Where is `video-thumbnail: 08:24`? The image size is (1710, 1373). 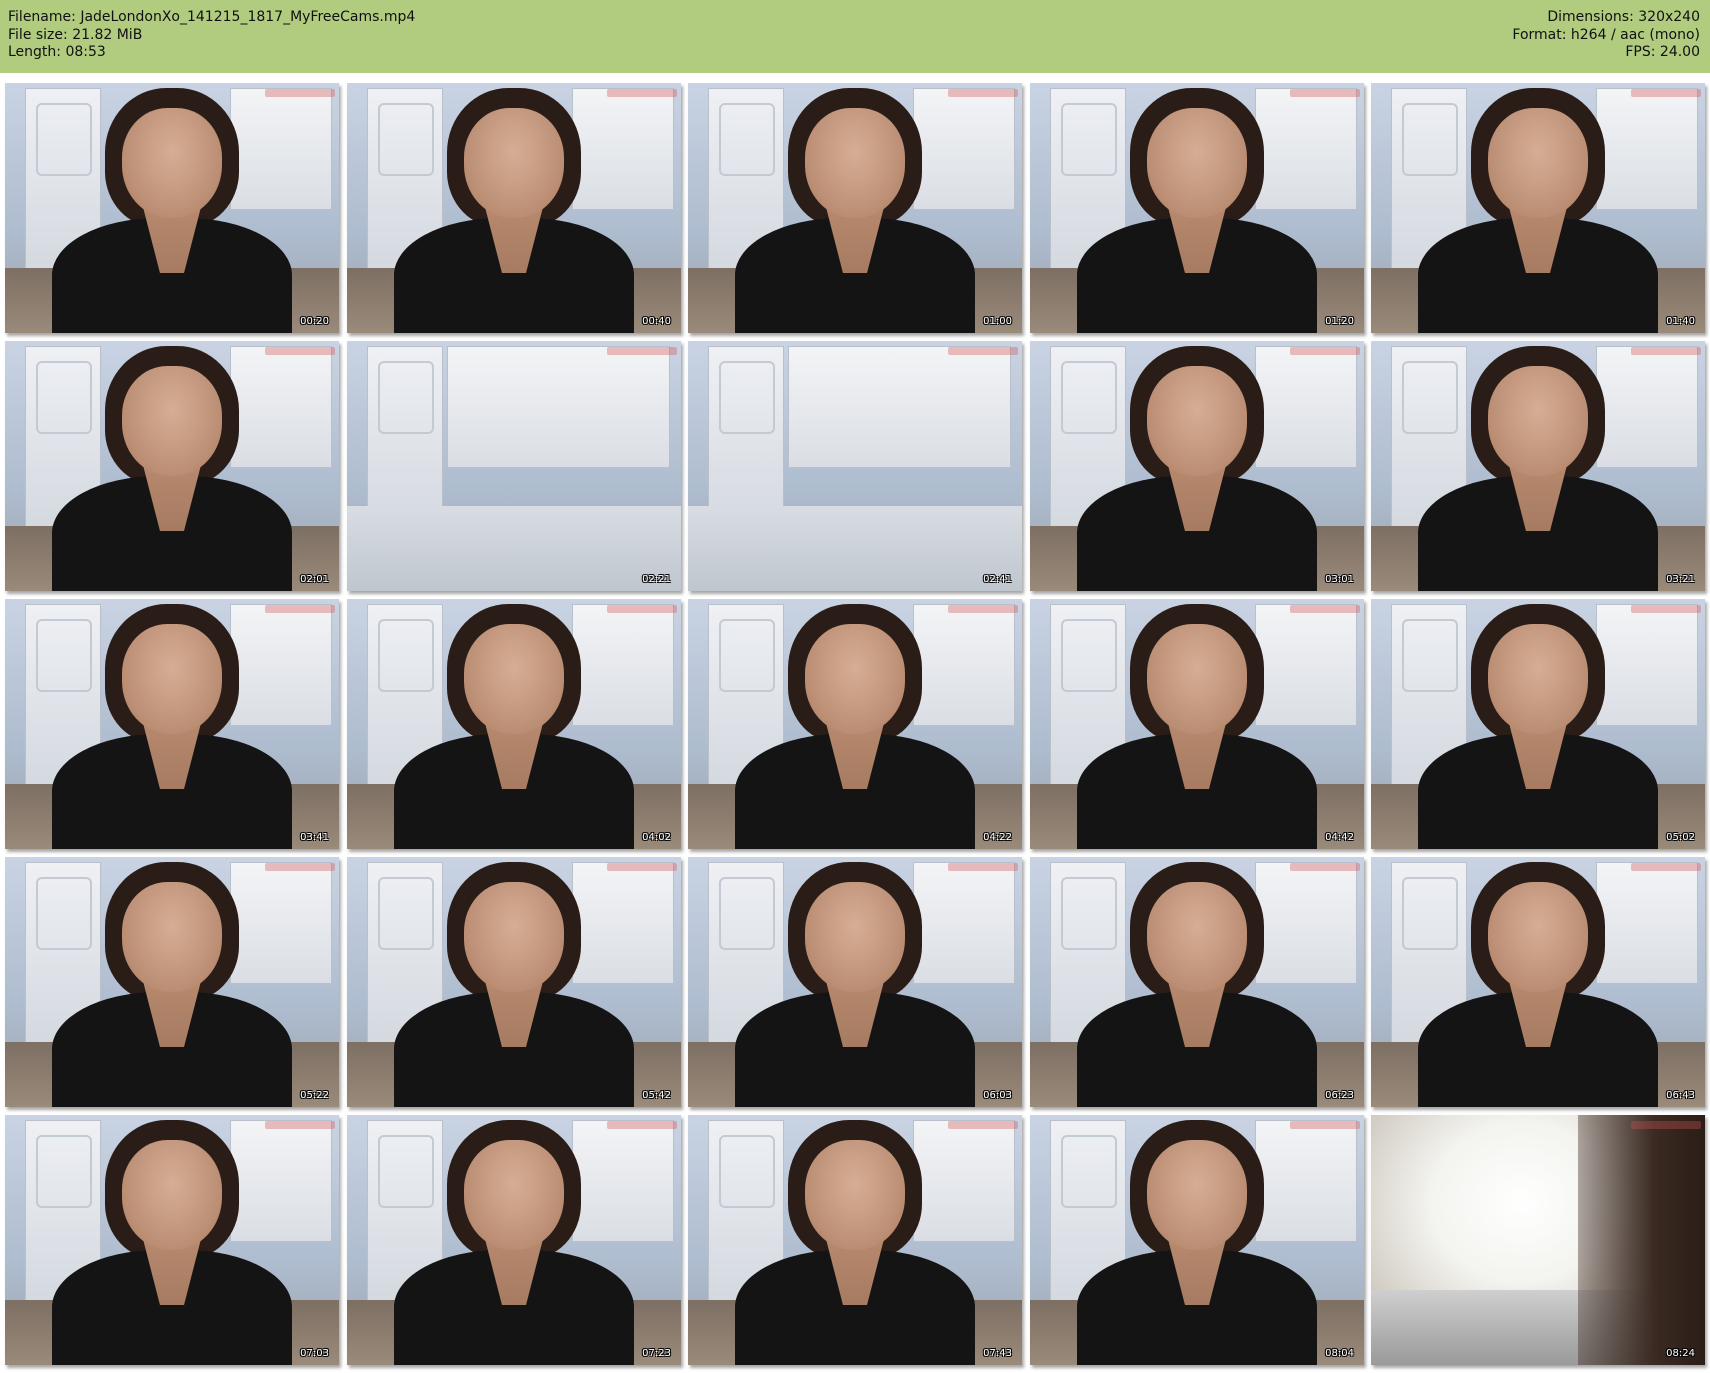 video-thumbnail: 08:24 is located at coordinates (1538, 1240).